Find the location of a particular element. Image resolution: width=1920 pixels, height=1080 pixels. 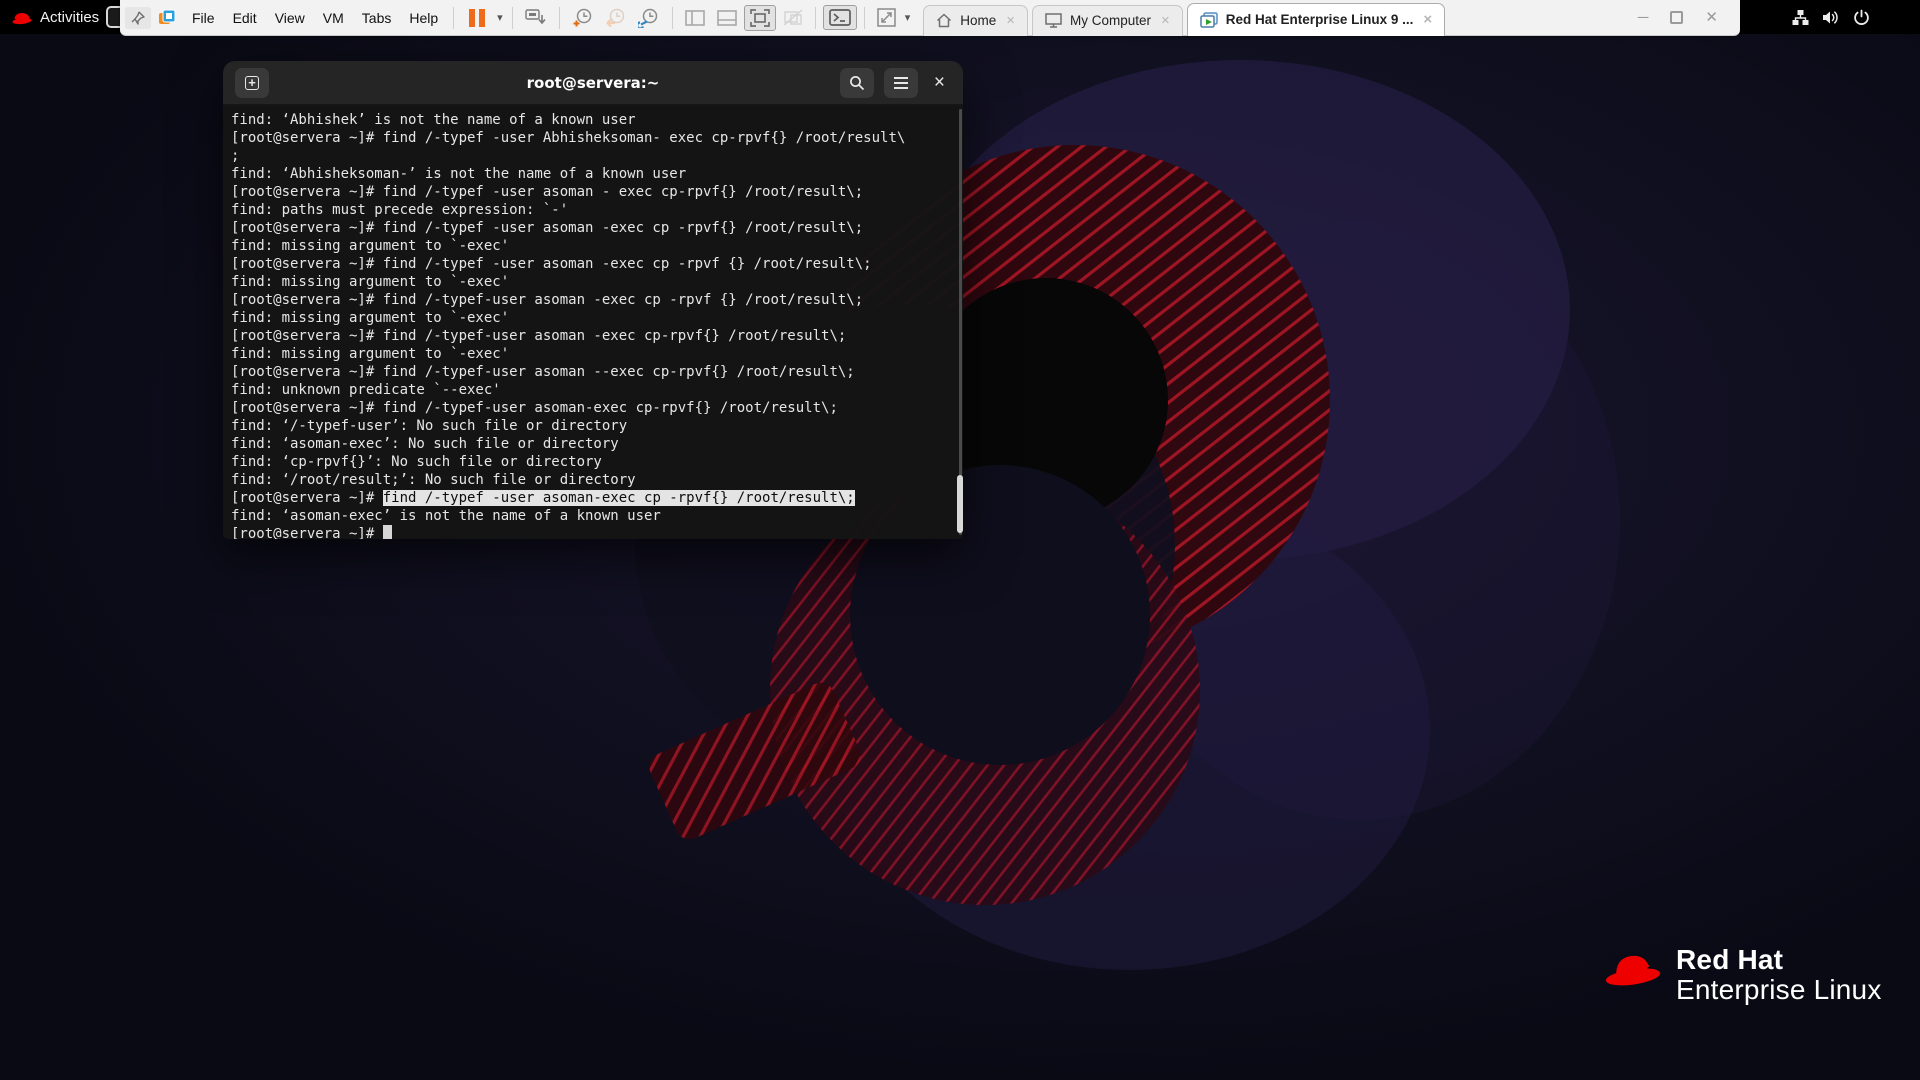

activities-button: Activities is located at coordinates (55, 17).